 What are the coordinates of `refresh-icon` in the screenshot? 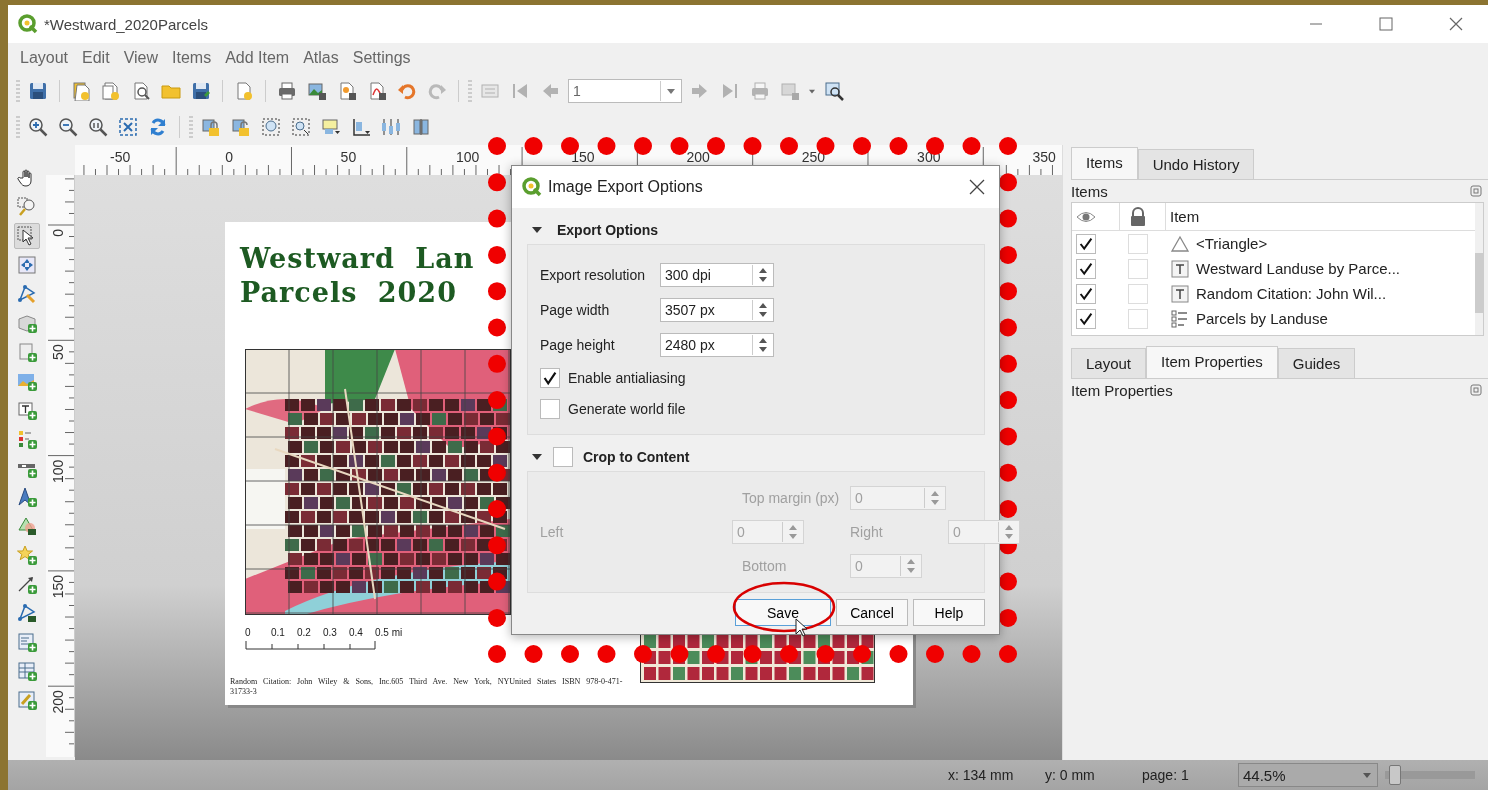 It's located at (158, 127).